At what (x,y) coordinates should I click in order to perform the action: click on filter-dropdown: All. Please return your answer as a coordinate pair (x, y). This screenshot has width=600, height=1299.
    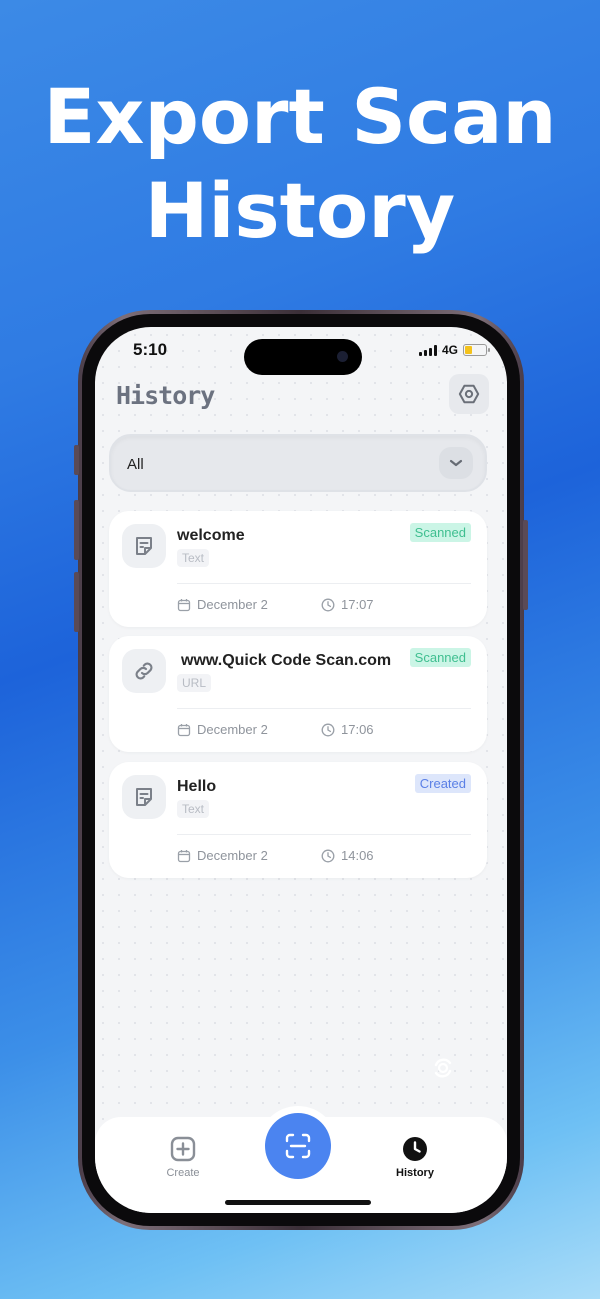
    Looking at the image, I should click on (298, 463).